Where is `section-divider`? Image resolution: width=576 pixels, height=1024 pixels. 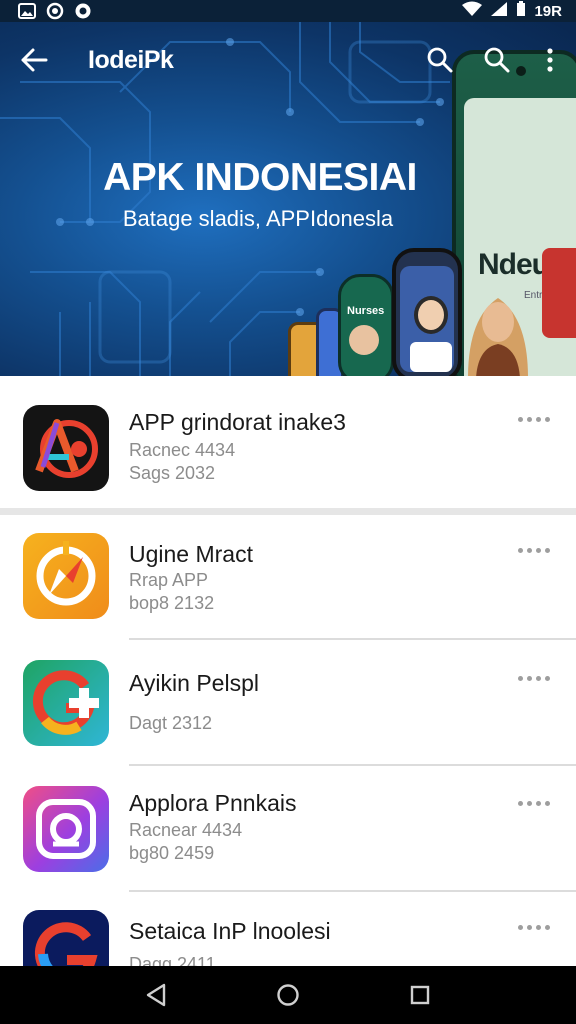
section-divider is located at coordinates (288, 511).